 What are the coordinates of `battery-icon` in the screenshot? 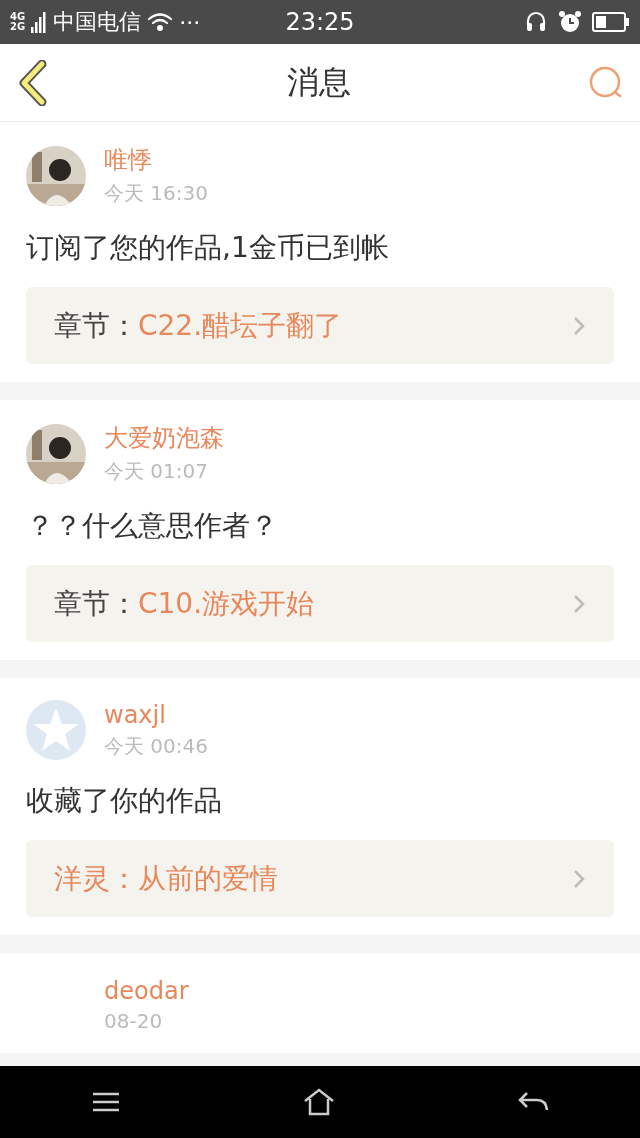 It's located at (611, 22).